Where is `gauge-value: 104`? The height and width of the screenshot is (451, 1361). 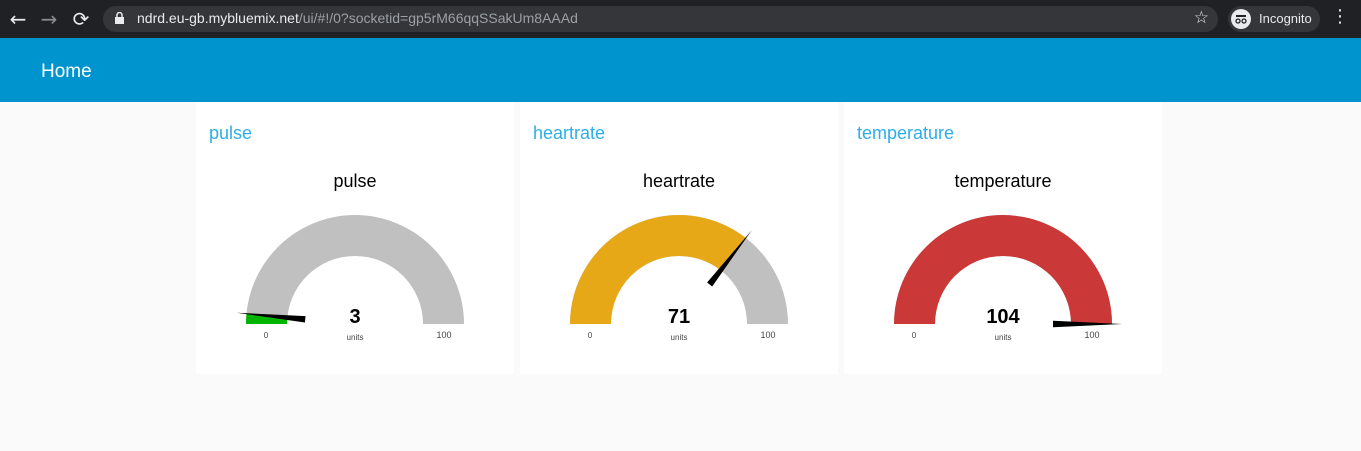
gauge-value: 104 is located at coordinates (1003, 317).